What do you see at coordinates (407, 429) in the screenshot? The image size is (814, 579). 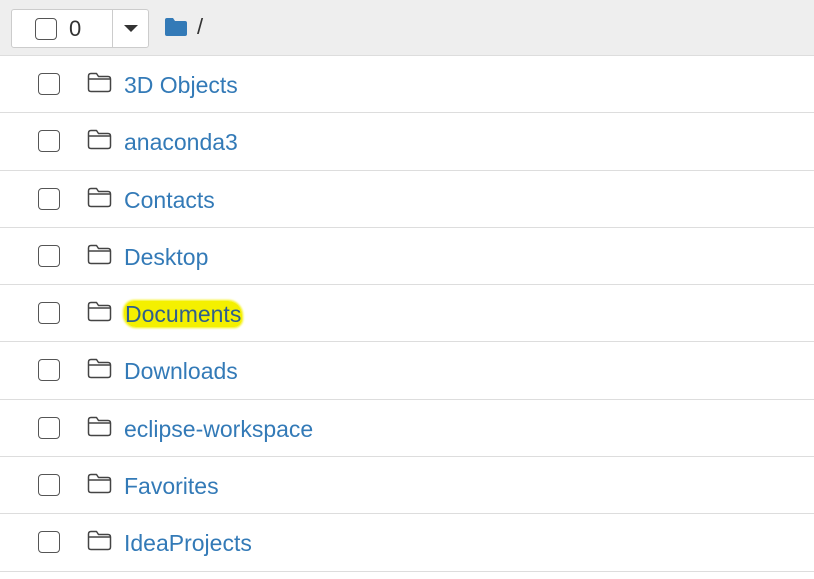 I see `list-item: eclipse-workspace` at bounding box center [407, 429].